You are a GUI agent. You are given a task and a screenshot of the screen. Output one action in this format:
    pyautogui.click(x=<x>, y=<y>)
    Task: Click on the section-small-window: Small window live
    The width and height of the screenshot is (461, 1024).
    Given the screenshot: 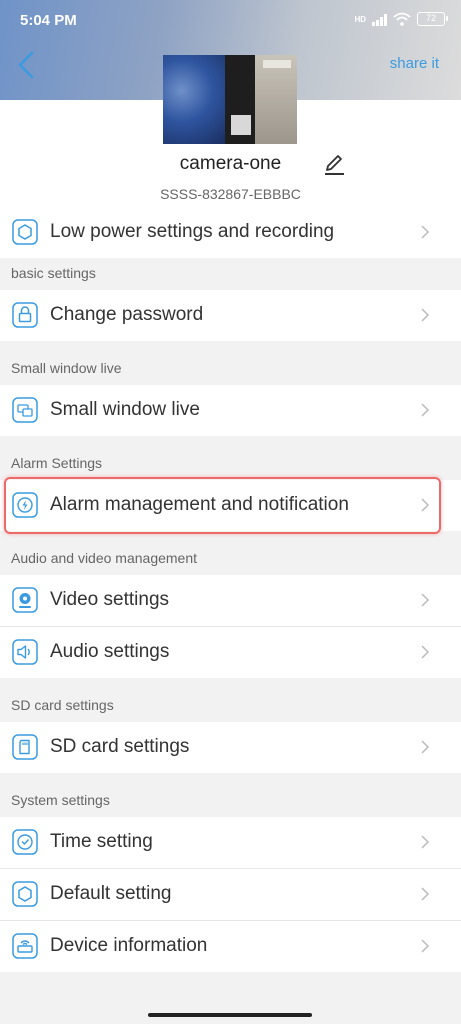 What is the action you would take?
    pyautogui.click(x=66, y=368)
    